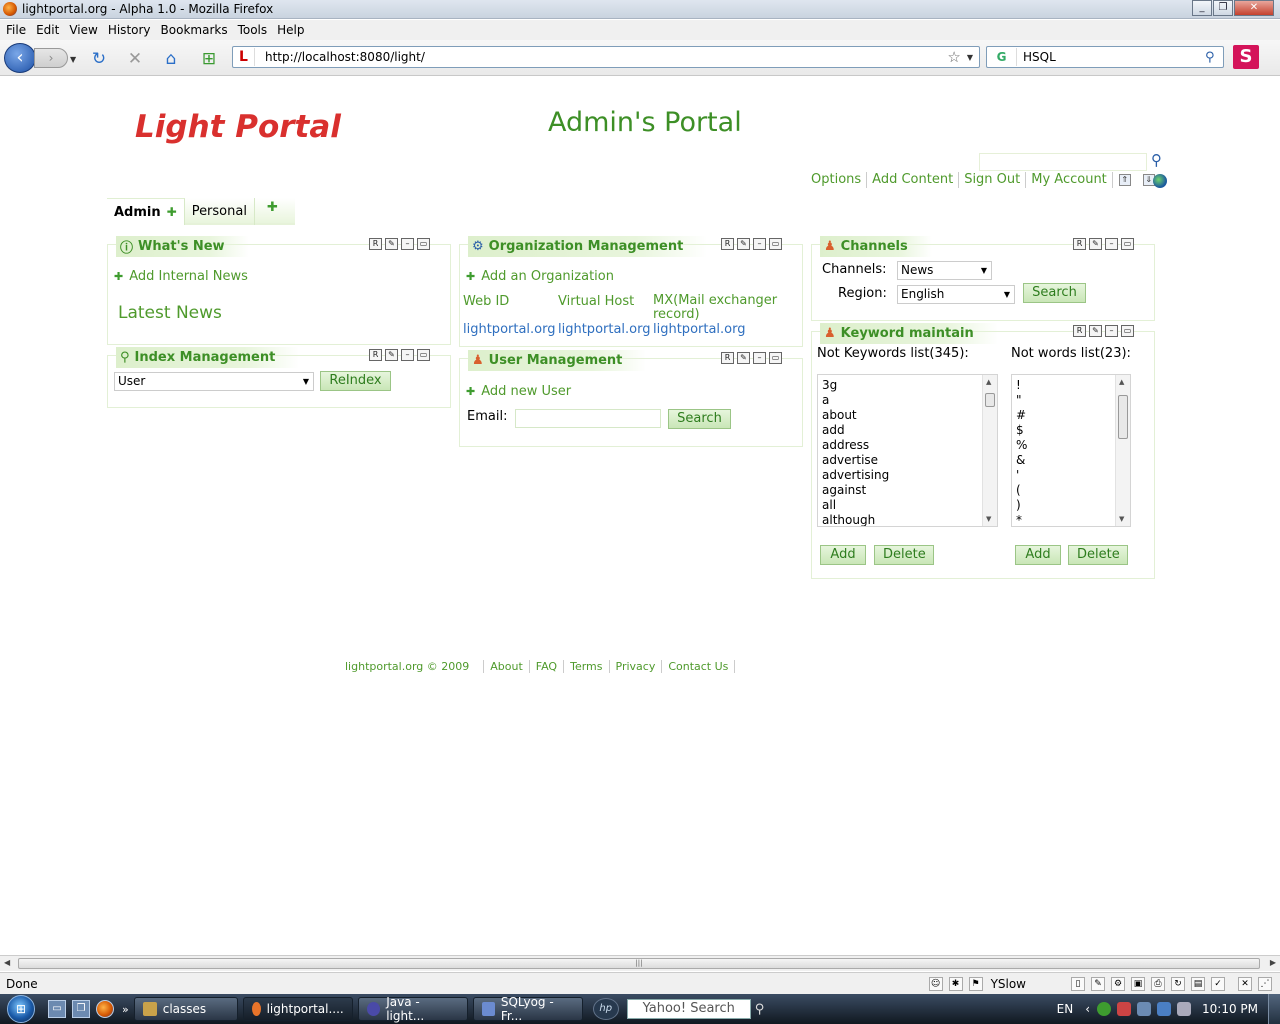 The width and height of the screenshot is (1280, 1024). I want to click on list-item: address, so click(855, 445).